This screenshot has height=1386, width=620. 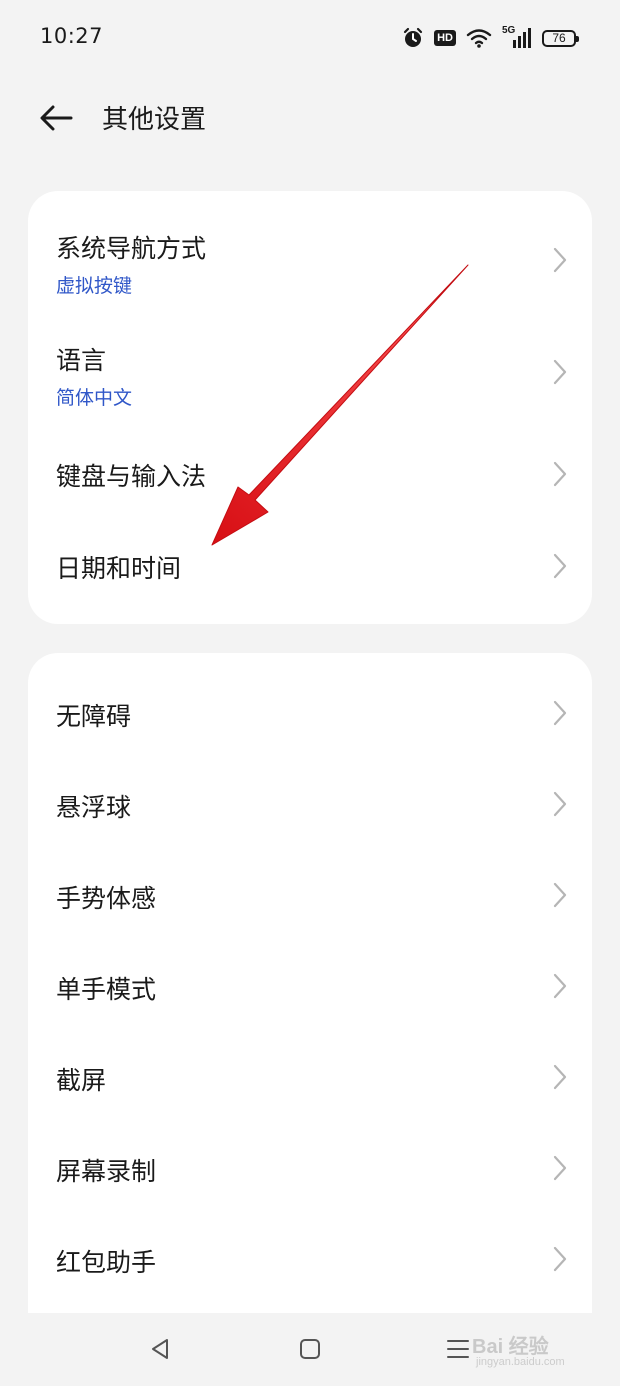 I want to click on setting-value: 虚拟按键, so click(x=94, y=286).